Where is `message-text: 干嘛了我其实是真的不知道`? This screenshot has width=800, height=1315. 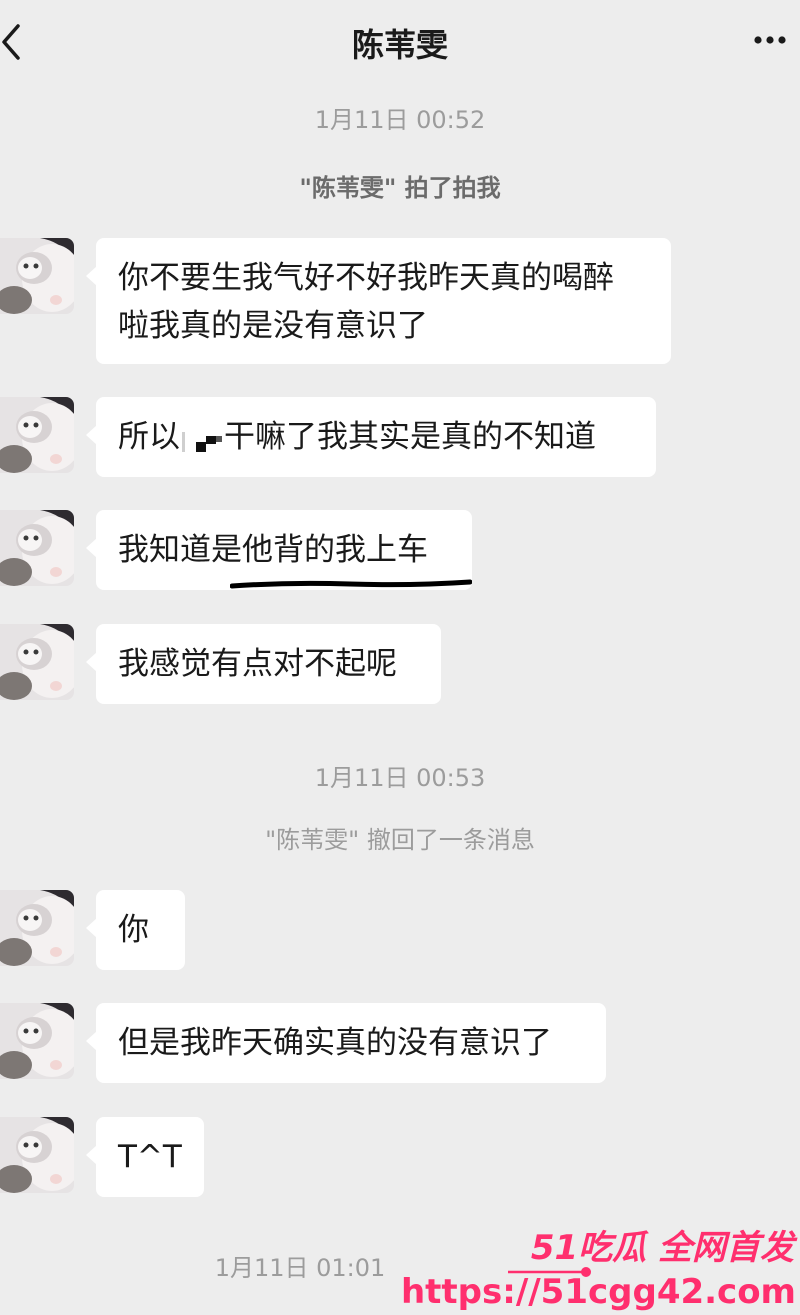
message-text: 干嘛了我其实是真的不知道 is located at coordinates (410, 437).